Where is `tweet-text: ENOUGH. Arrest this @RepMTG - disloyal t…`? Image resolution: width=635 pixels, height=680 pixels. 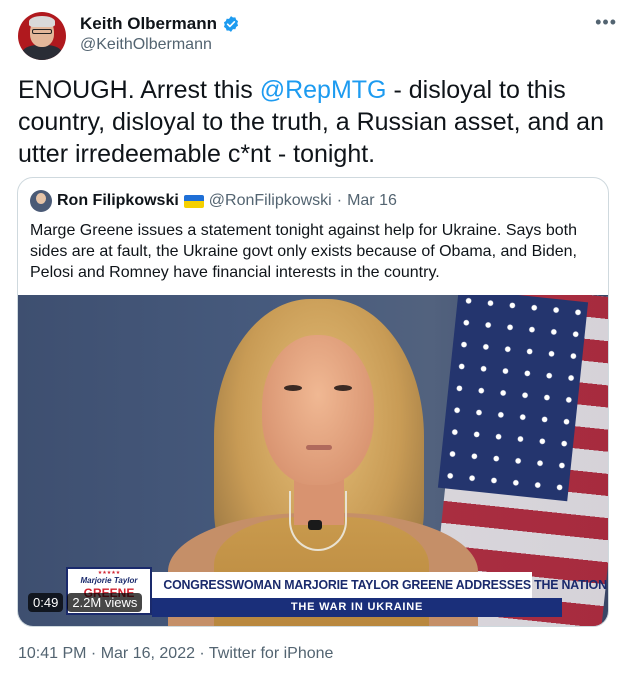
tweet-text: ENOUGH. Arrest this @RepMTG - disloyal t… is located at coordinates (318, 122).